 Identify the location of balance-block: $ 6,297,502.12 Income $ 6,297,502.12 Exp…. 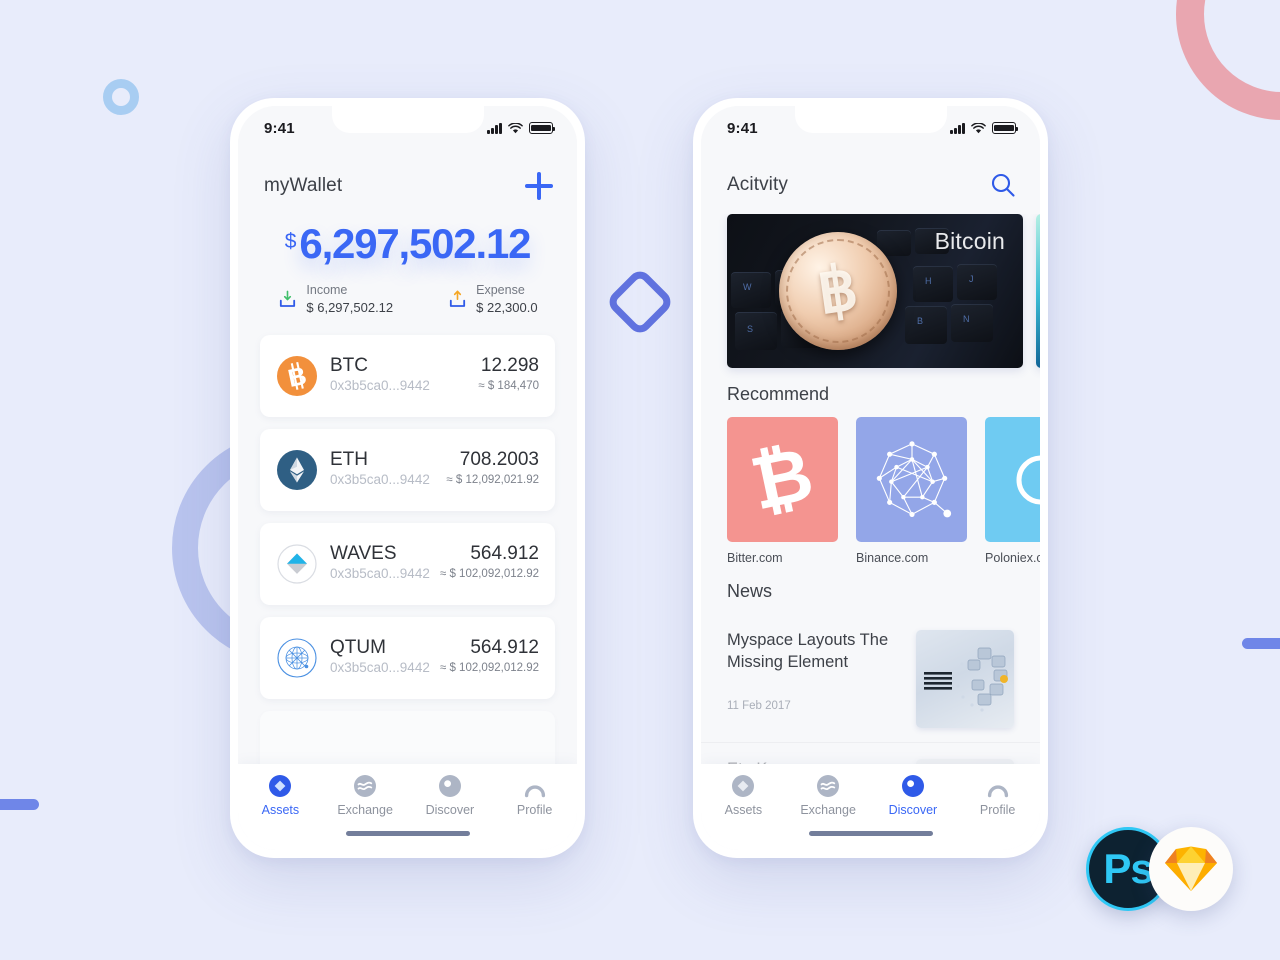
(407, 273).